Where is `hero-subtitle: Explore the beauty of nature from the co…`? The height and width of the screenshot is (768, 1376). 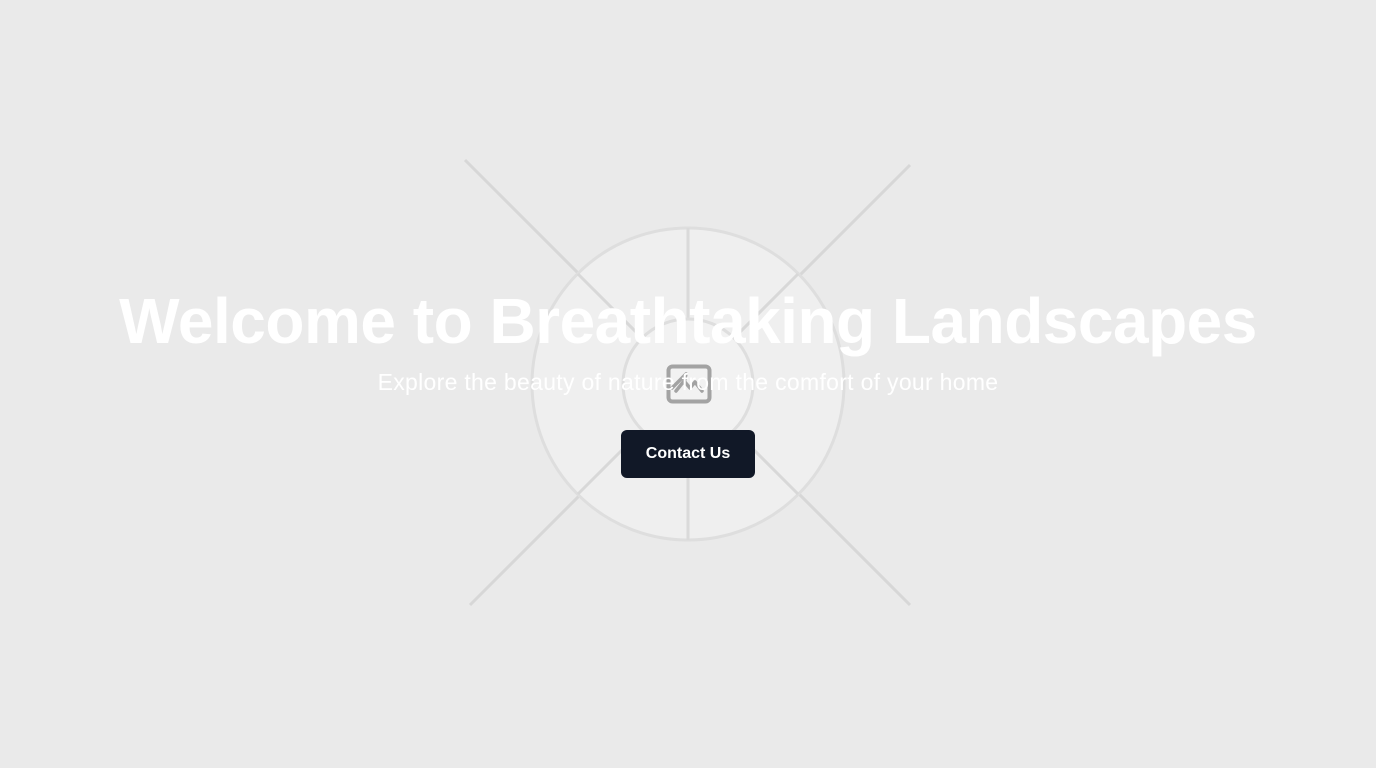
hero-subtitle: Explore the beauty of nature from the co… is located at coordinates (688, 382).